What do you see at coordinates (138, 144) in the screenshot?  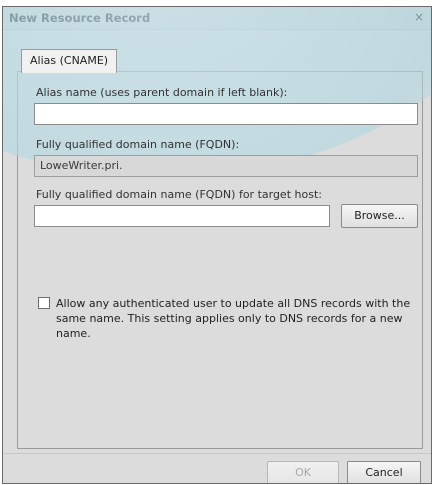 I see `fqdn-label: Fully qualified domain name (FQDN):` at bounding box center [138, 144].